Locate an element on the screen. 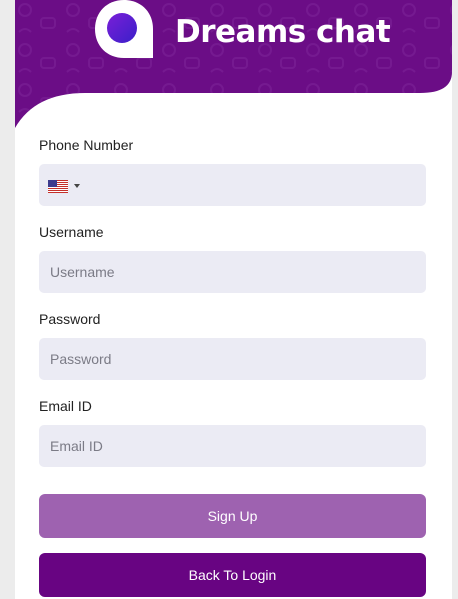 This screenshot has height=599, width=458. username-label: Username is located at coordinates (71, 232).